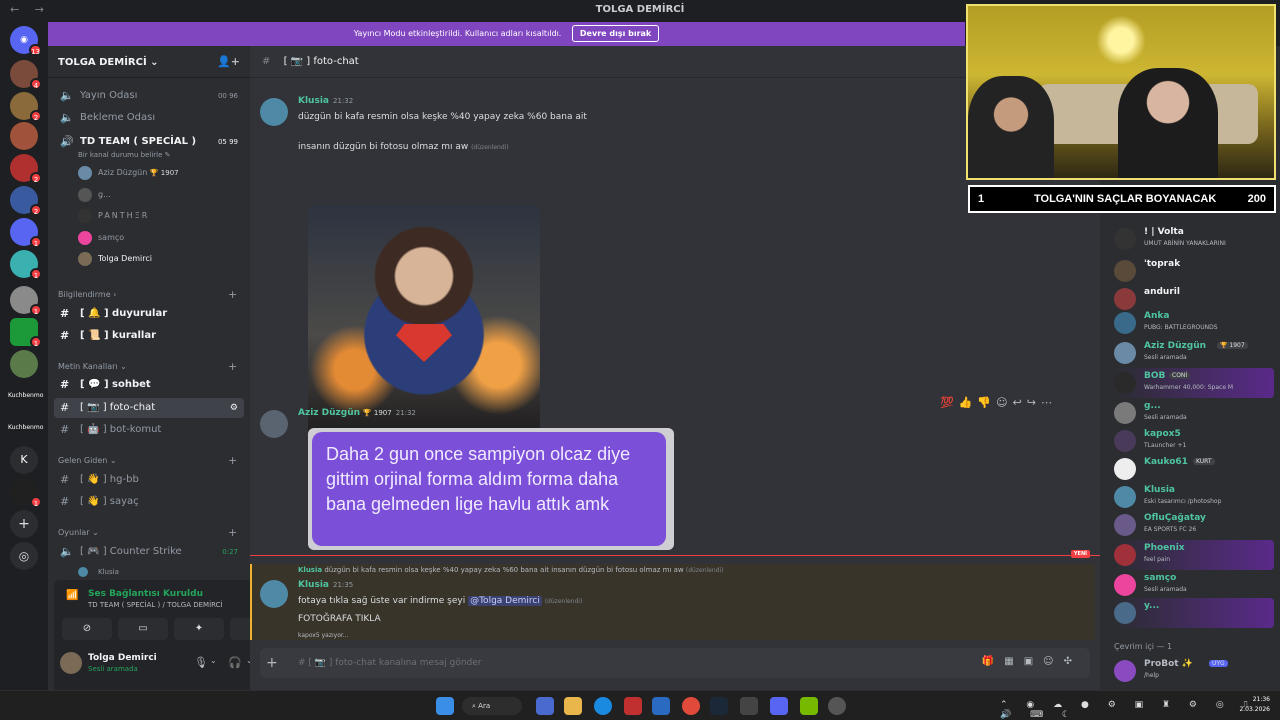 The width and height of the screenshot is (1280, 720). Describe the element at coordinates (1194, 239) in the screenshot. I see `member-item: ! | Volta UMUT ABİNİN YANAKLARINI` at that location.